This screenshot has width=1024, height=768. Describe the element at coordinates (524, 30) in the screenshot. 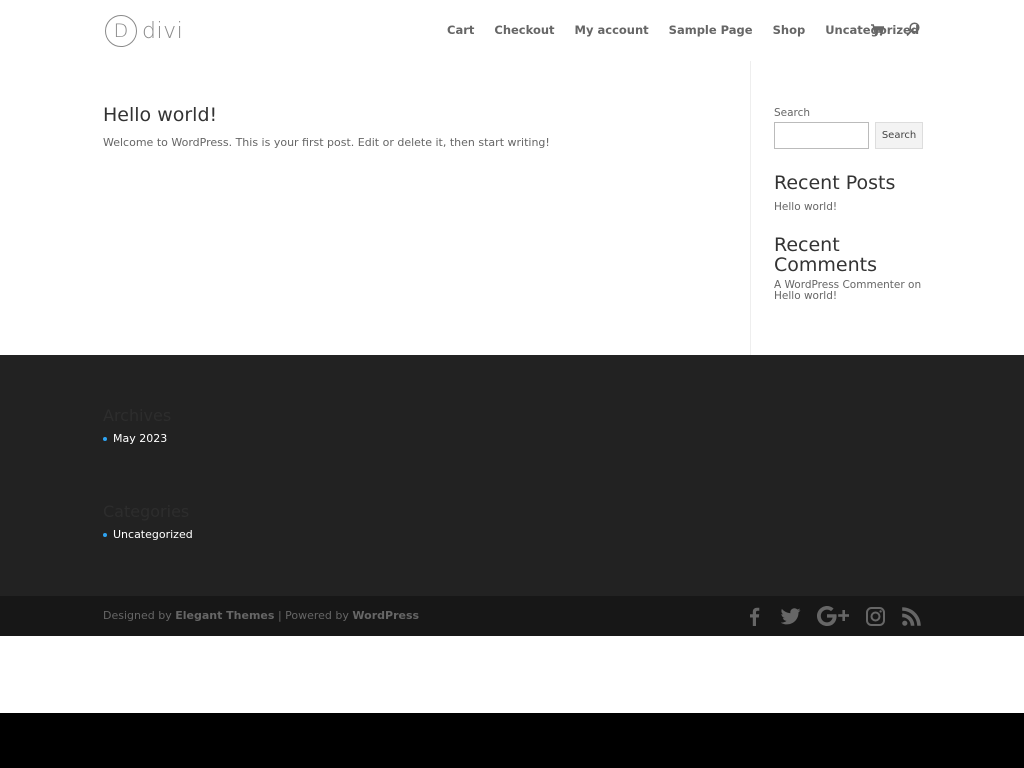

I see `nav-item-checkout: Checkout` at that location.